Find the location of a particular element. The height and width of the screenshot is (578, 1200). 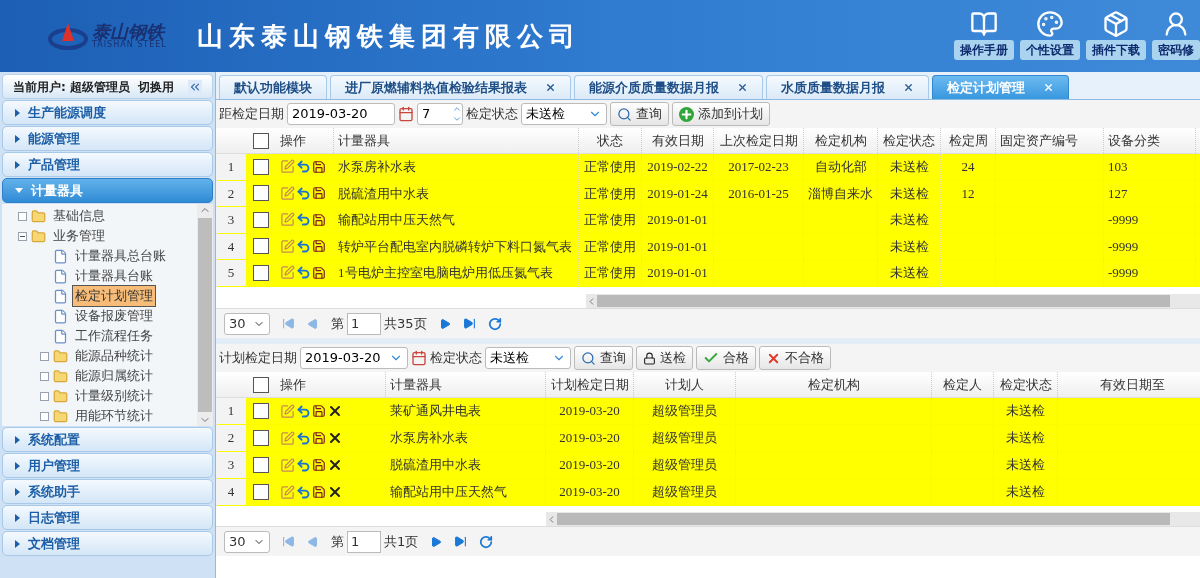

tab: 默认功能模块 is located at coordinates (273, 87).